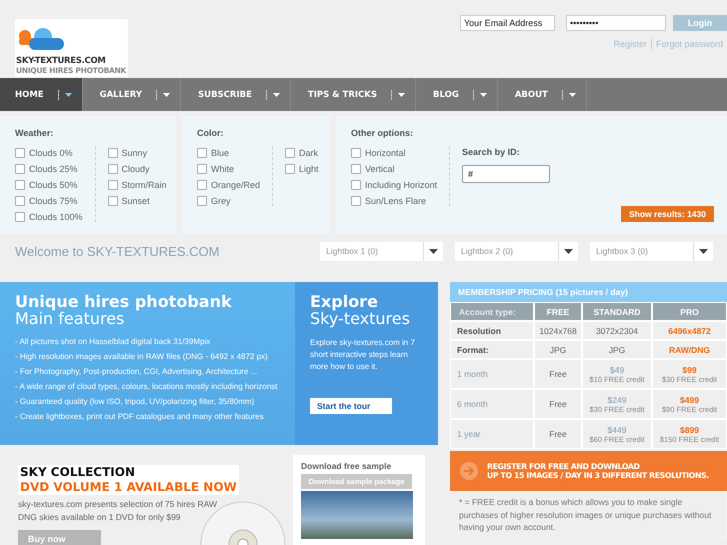 The image size is (727, 545). What do you see at coordinates (228, 152) in the screenshot?
I see `checkbox-option: Blue` at bounding box center [228, 152].